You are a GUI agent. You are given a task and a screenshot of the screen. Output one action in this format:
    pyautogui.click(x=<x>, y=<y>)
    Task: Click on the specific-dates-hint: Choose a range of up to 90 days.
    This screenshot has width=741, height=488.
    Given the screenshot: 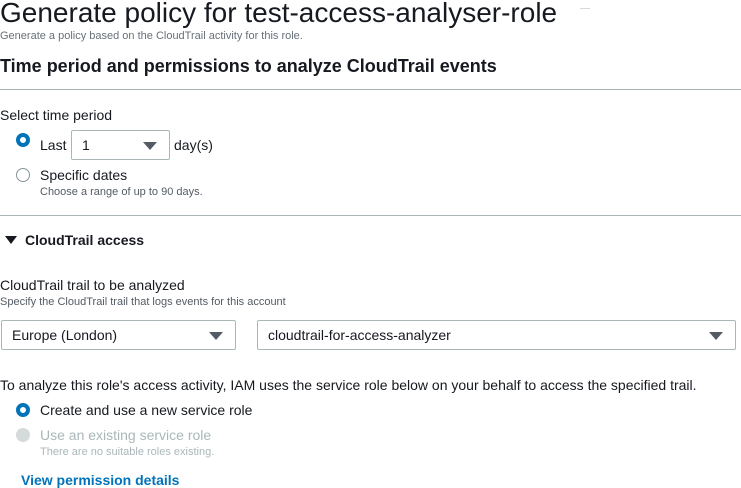 What is the action you would take?
    pyautogui.click(x=121, y=192)
    